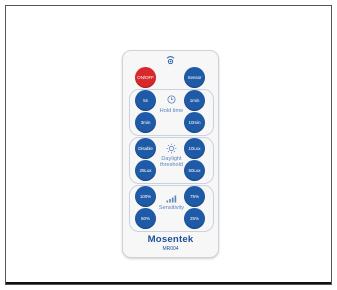  What do you see at coordinates (145, 100) in the screenshot?
I see `hold-5s-button: 5s` at bounding box center [145, 100].